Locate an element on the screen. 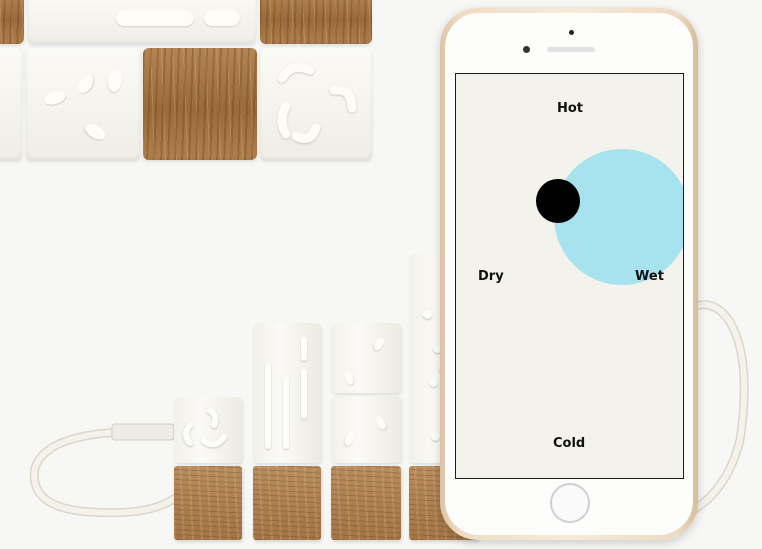 Image resolution: width=762 pixels, height=549 pixels. label-hot: Hot is located at coordinates (570, 108).